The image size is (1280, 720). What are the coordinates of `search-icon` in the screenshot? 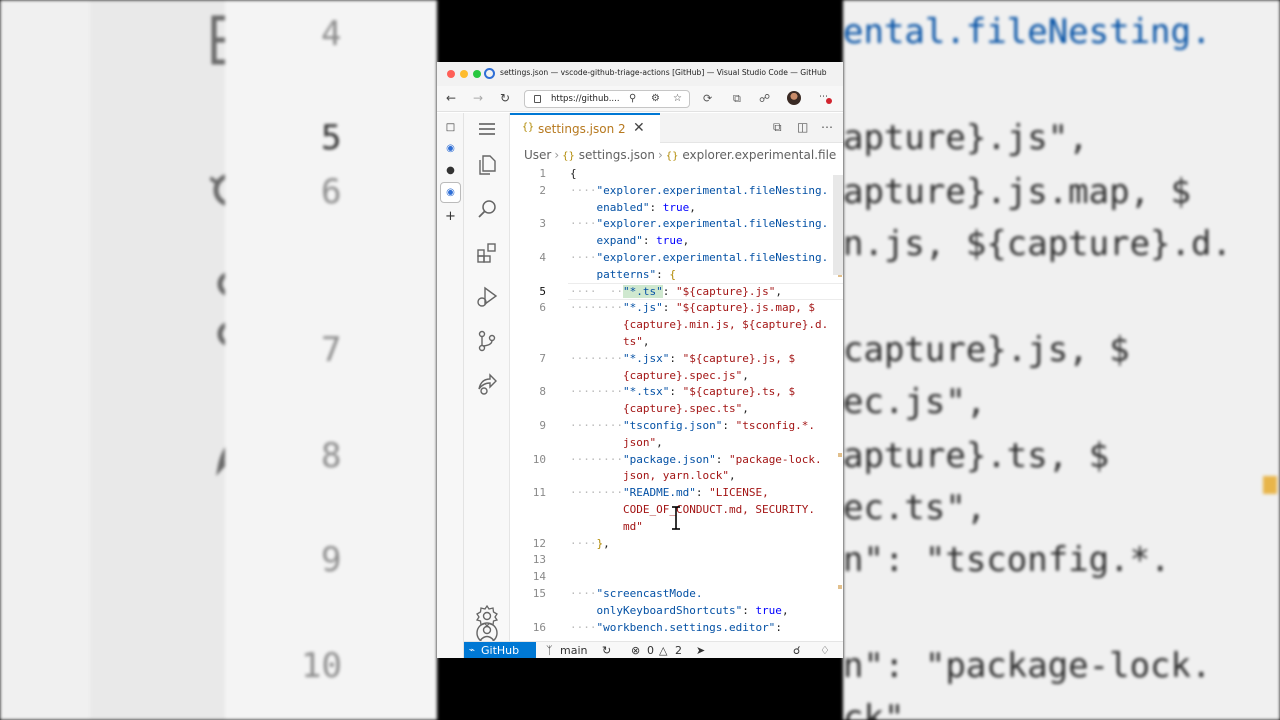 It's located at (487, 209).